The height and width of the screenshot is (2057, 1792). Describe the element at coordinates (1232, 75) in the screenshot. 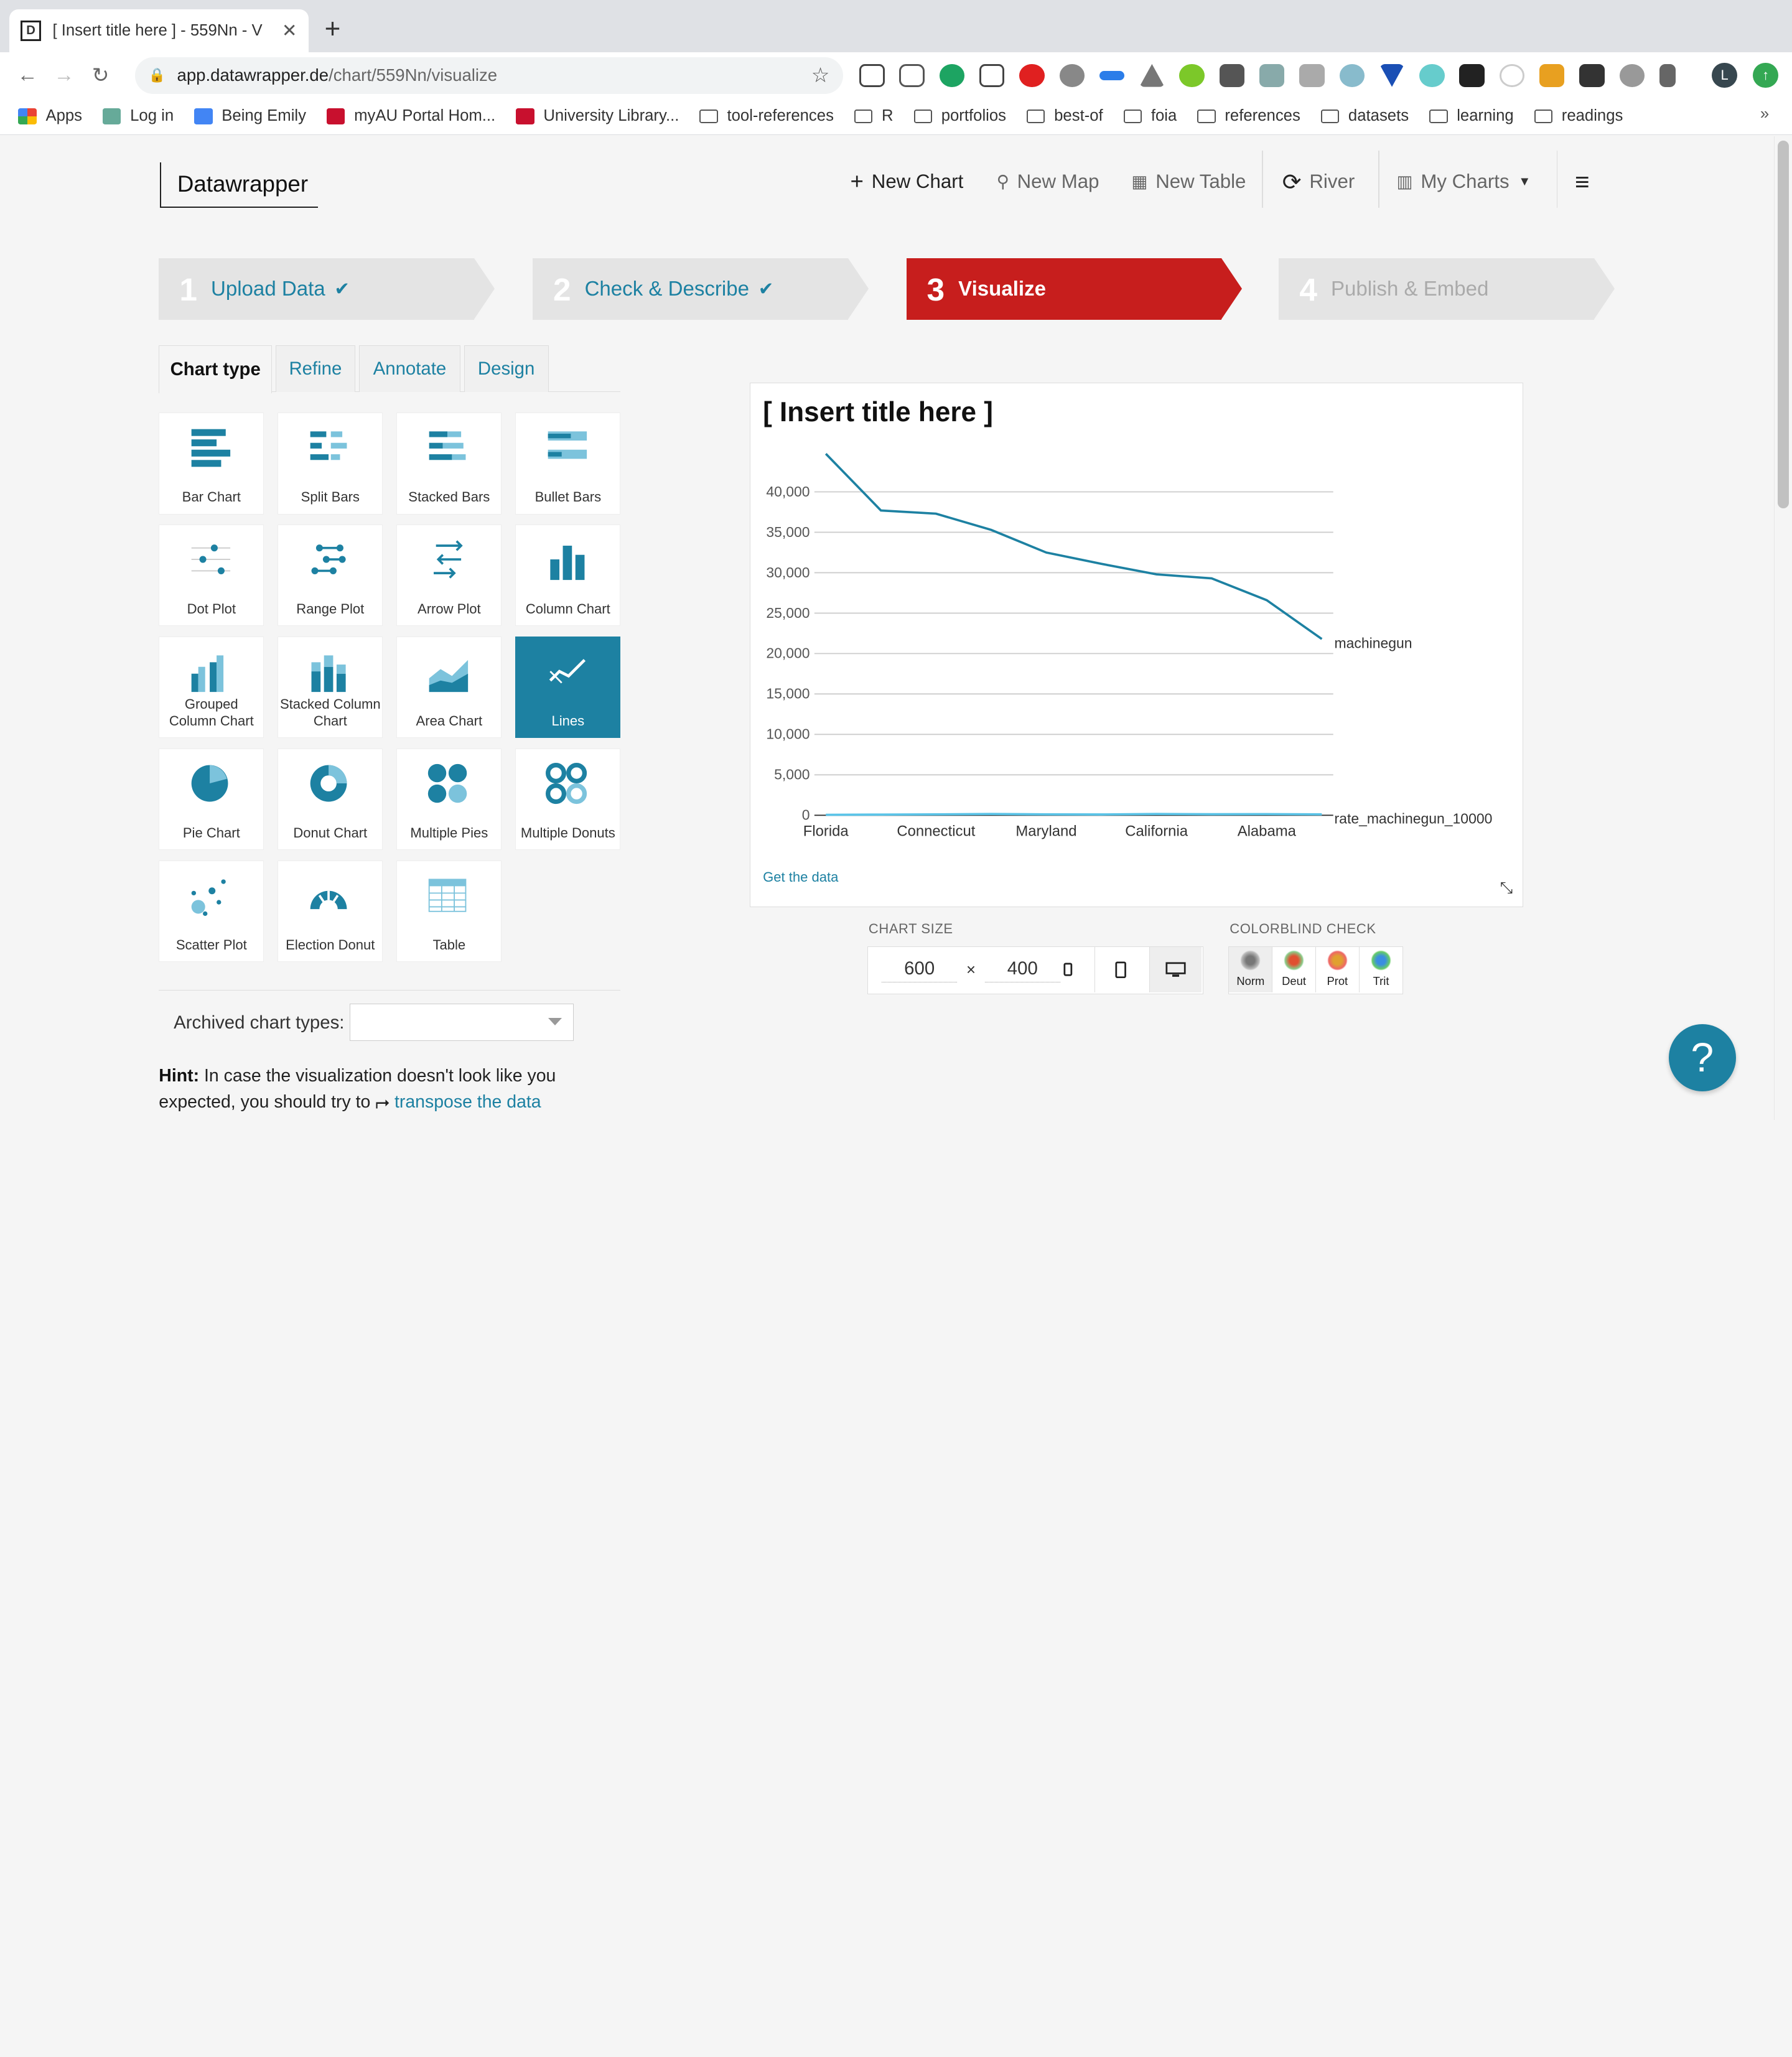

I see `checklist-extension-icon` at that location.